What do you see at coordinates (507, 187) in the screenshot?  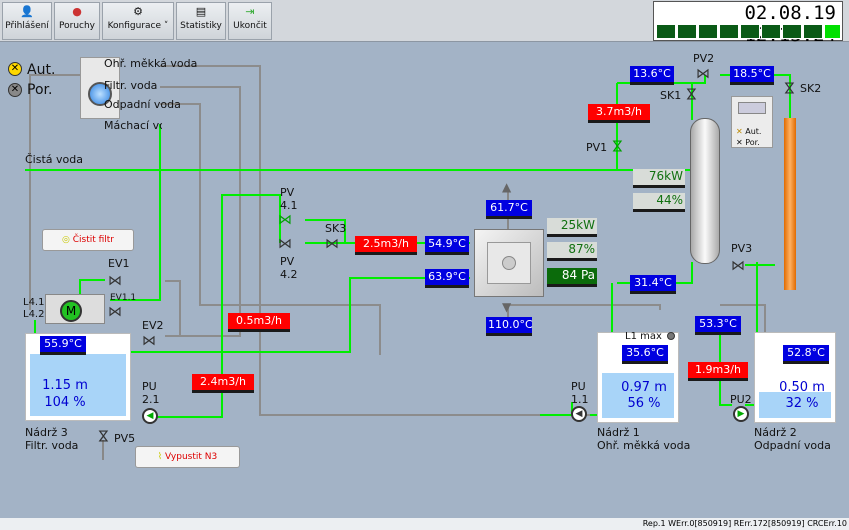 I see `arrow-up-icon: ▲` at bounding box center [507, 187].